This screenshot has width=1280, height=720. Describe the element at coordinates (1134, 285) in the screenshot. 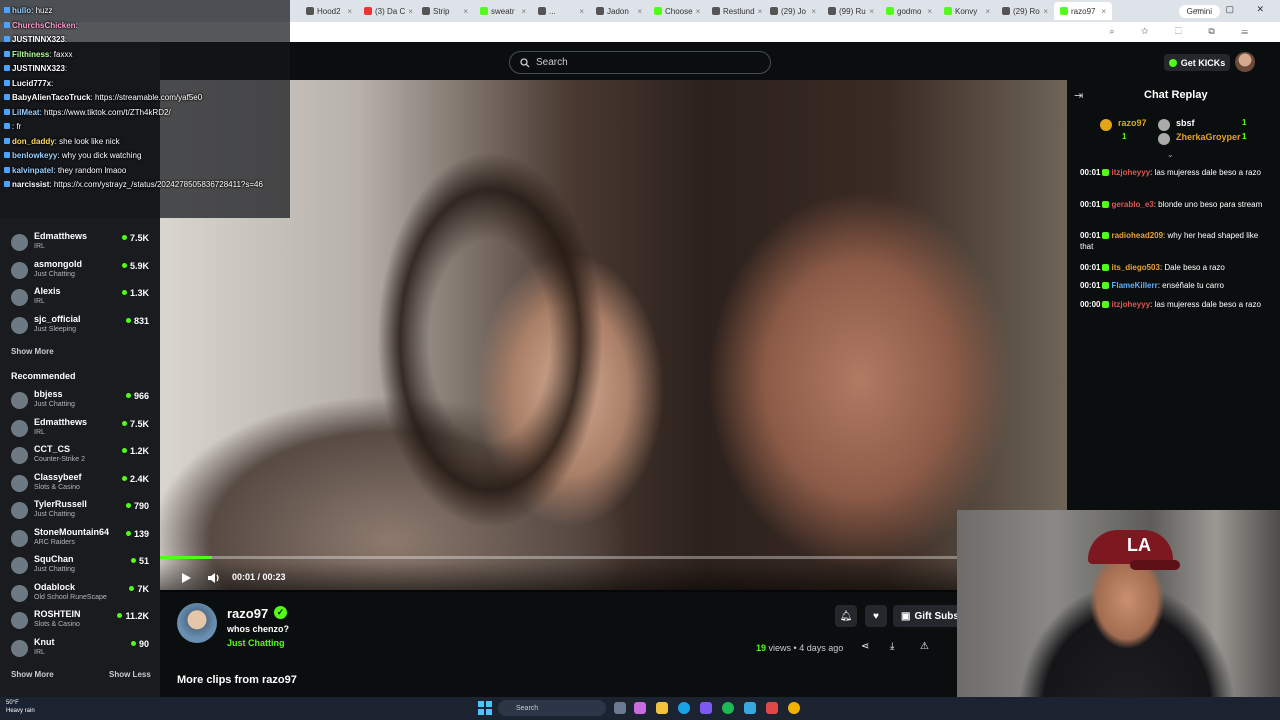

I see `chat-username: FlameKillerr` at that location.